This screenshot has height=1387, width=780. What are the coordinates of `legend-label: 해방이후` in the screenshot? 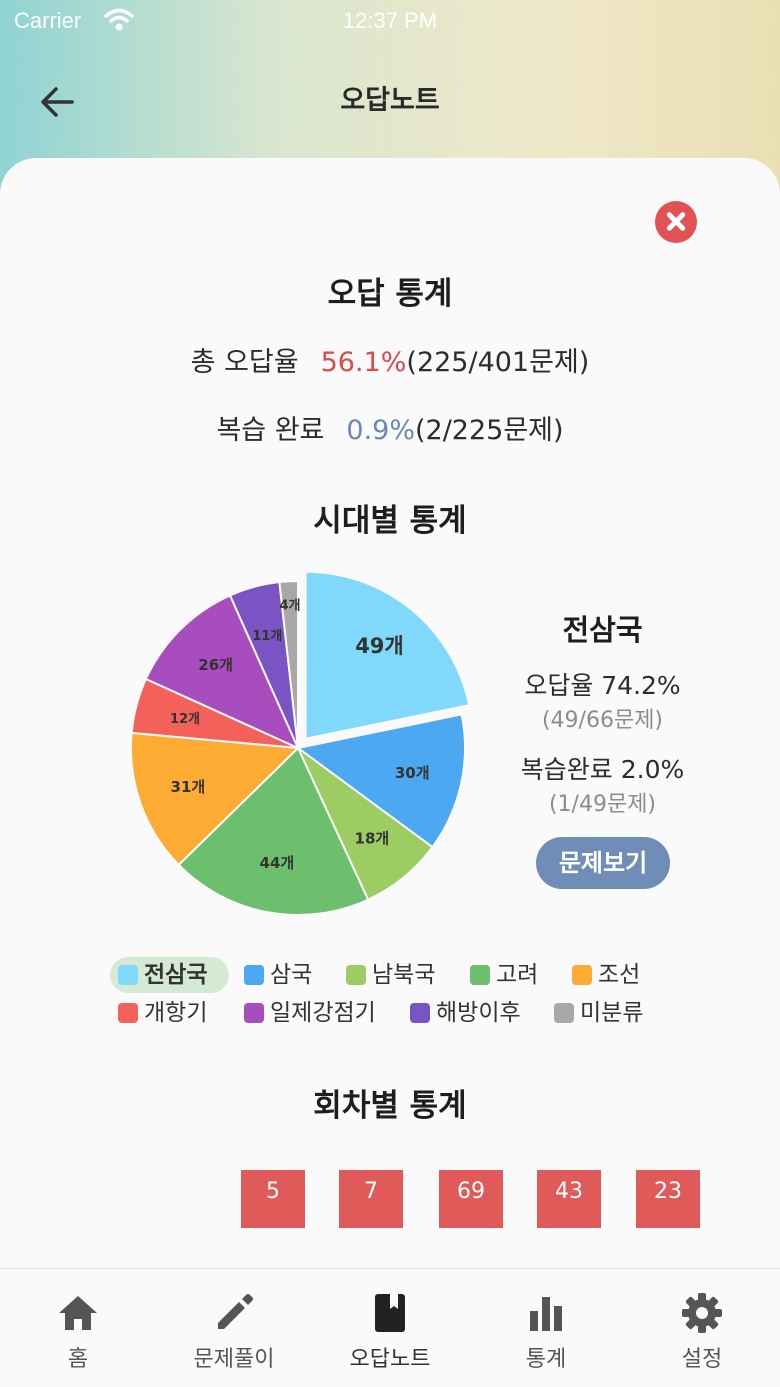 It's located at (478, 1013).